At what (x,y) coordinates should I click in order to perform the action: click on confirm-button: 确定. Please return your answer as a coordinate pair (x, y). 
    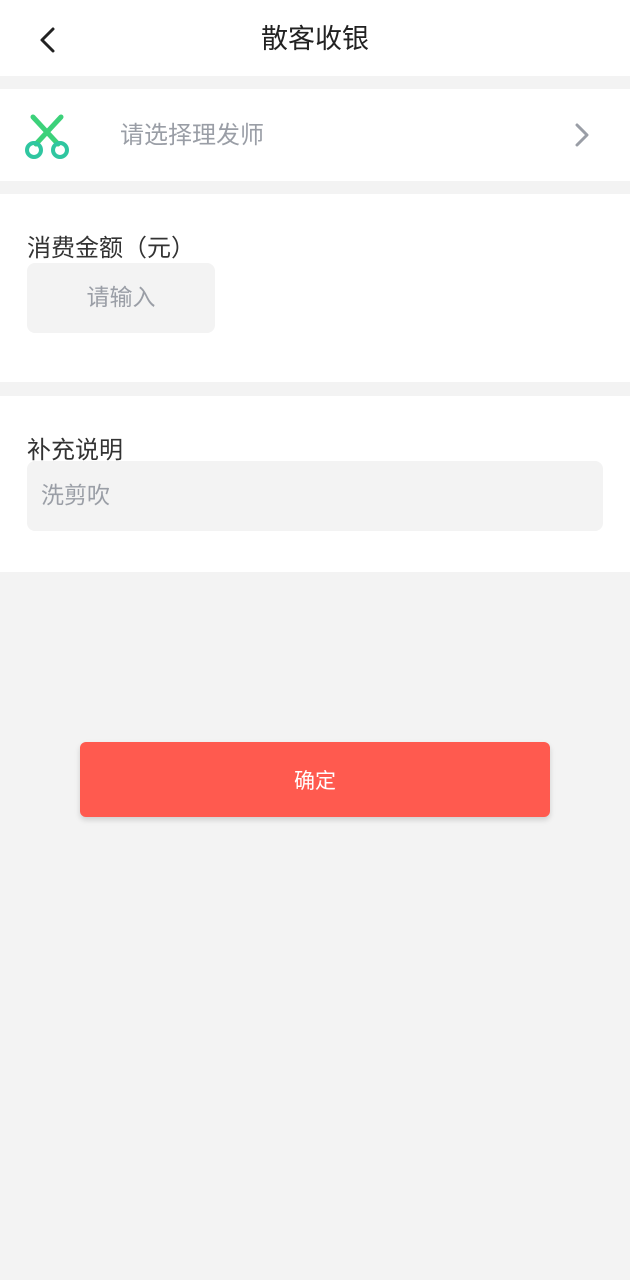
    Looking at the image, I should click on (315, 779).